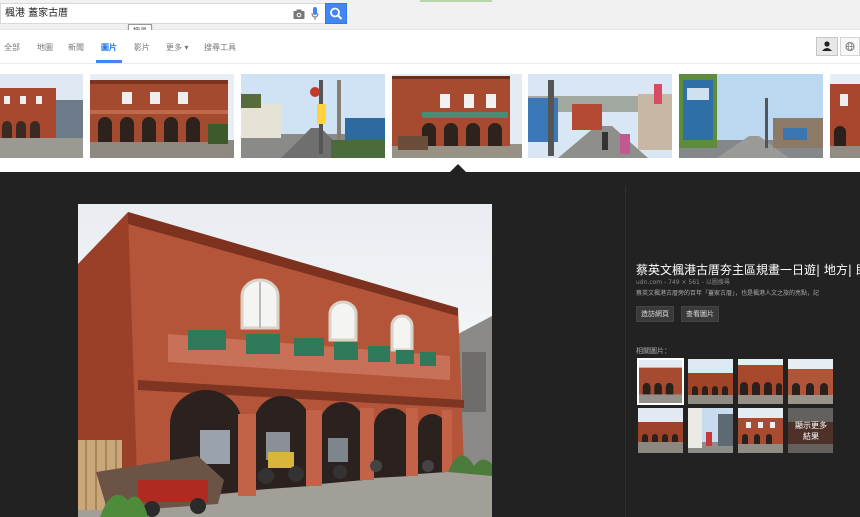 This screenshot has width=860, height=517. Describe the element at coordinates (748, 269) in the screenshot. I see `result-title-link: 蔡英文楓港古厝夯主區規畫一日遊| 地方| 即` at that location.